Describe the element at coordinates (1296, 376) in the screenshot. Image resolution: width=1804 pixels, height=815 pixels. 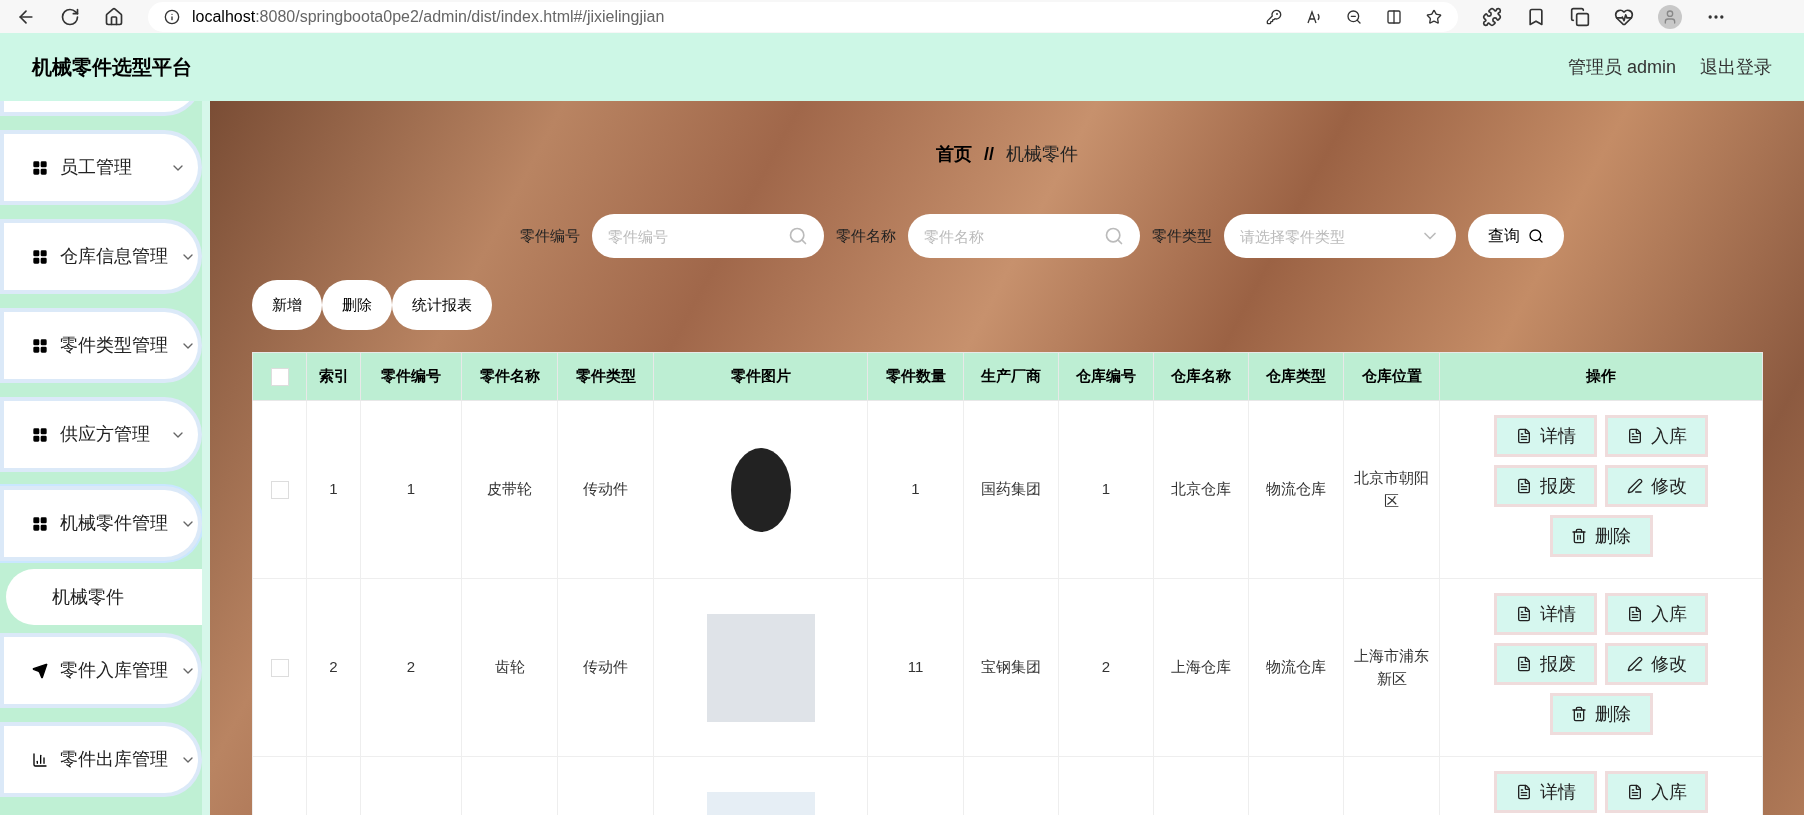
I see `column-header: 仓库类型` at that location.